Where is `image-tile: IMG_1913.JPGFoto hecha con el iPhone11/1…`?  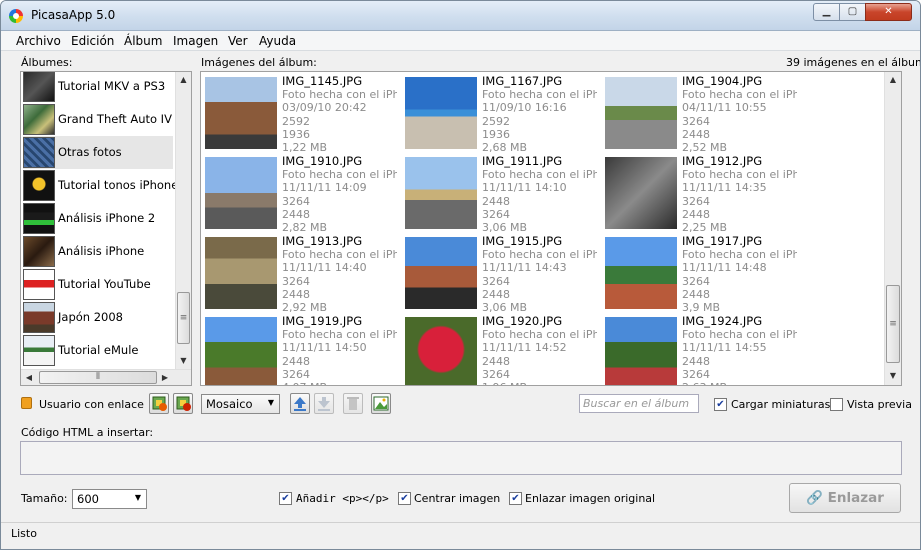 image-tile: IMG_1913.JPGFoto hecha con el iPhone11/1… is located at coordinates (299, 273).